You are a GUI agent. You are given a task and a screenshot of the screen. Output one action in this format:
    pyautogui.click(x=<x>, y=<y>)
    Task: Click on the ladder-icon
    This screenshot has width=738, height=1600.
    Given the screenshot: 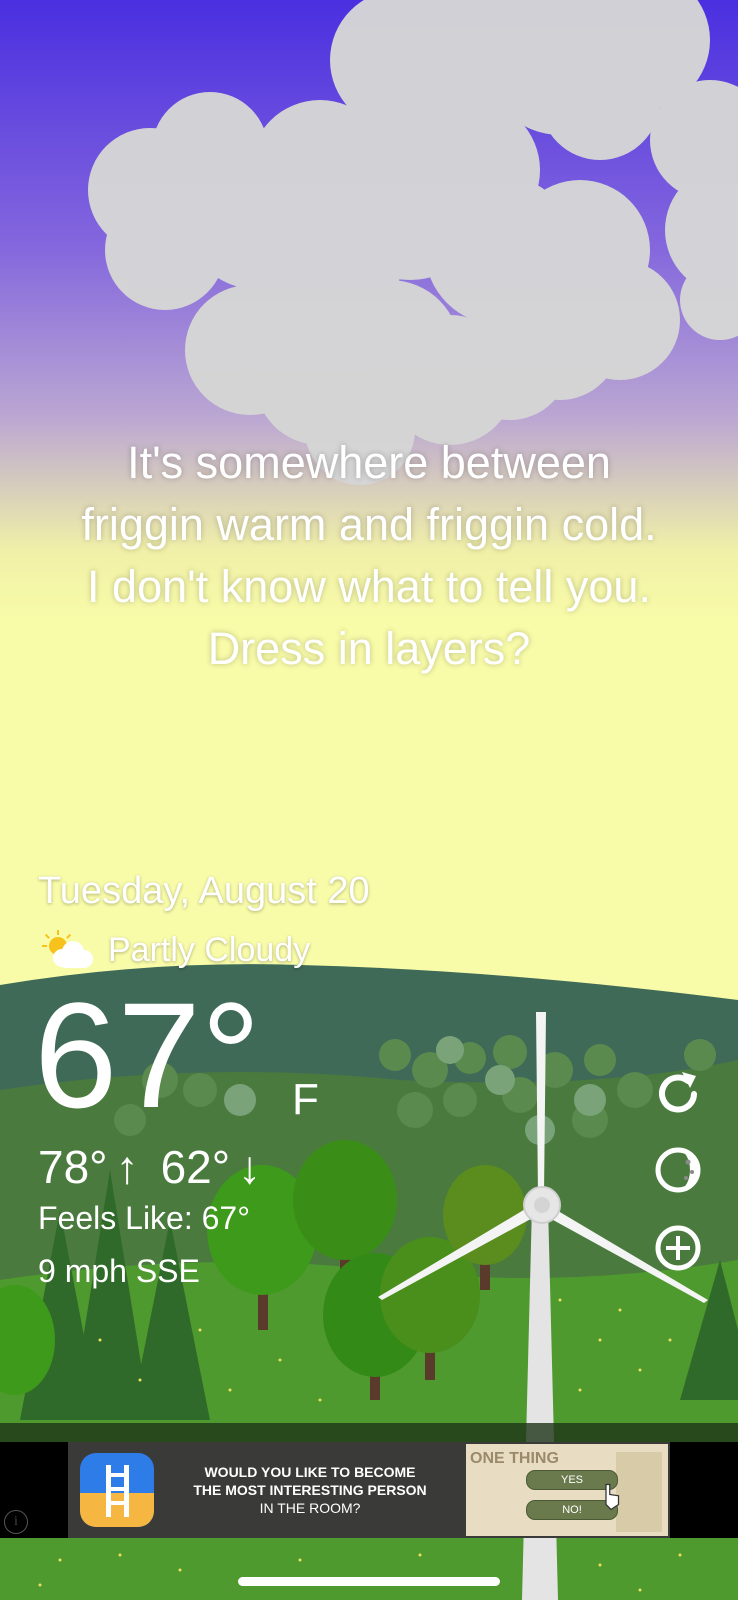 What is the action you would take?
    pyautogui.click(x=117, y=1491)
    